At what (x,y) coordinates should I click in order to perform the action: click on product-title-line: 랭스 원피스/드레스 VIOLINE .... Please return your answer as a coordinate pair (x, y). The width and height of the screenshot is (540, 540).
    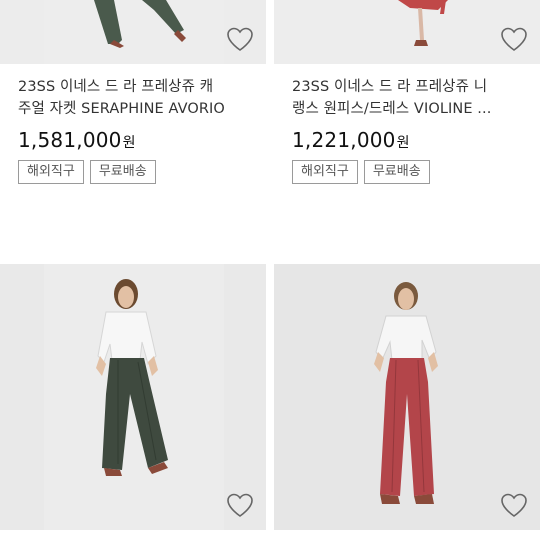
    Looking at the image, I should click on (392, 109).